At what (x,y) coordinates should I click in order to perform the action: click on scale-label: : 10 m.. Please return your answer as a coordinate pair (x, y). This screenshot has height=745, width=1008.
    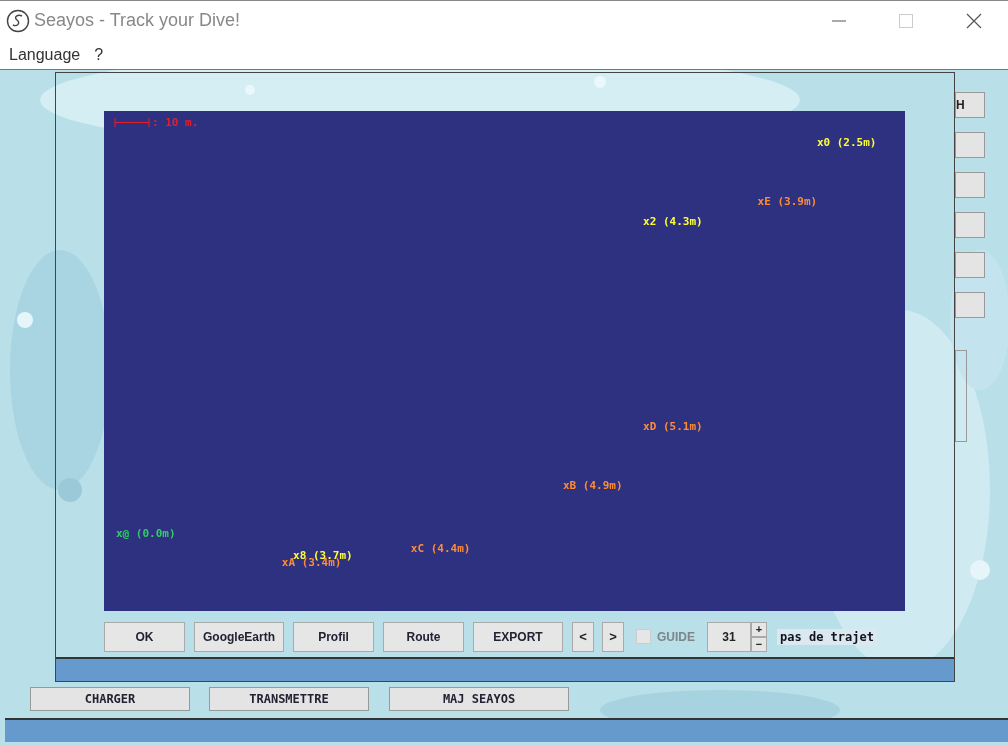
    Looking at the image, I should click on (175, 122).